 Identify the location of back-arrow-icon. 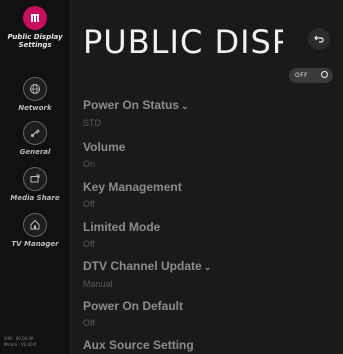
(319, 39).